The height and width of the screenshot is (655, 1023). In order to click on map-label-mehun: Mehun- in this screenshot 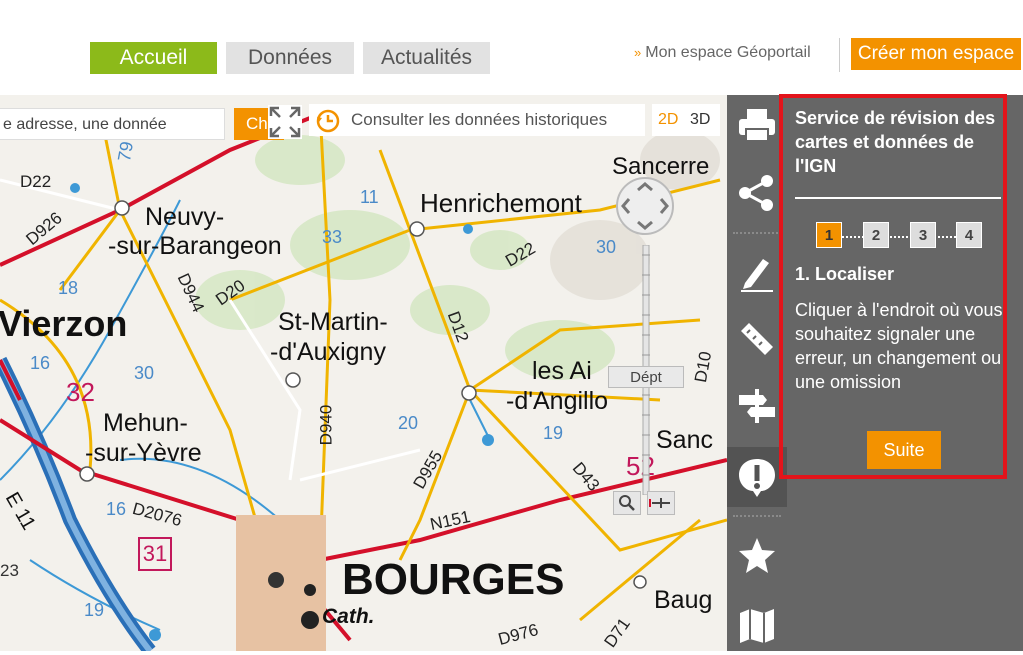, I will do `click(145, 423)`.